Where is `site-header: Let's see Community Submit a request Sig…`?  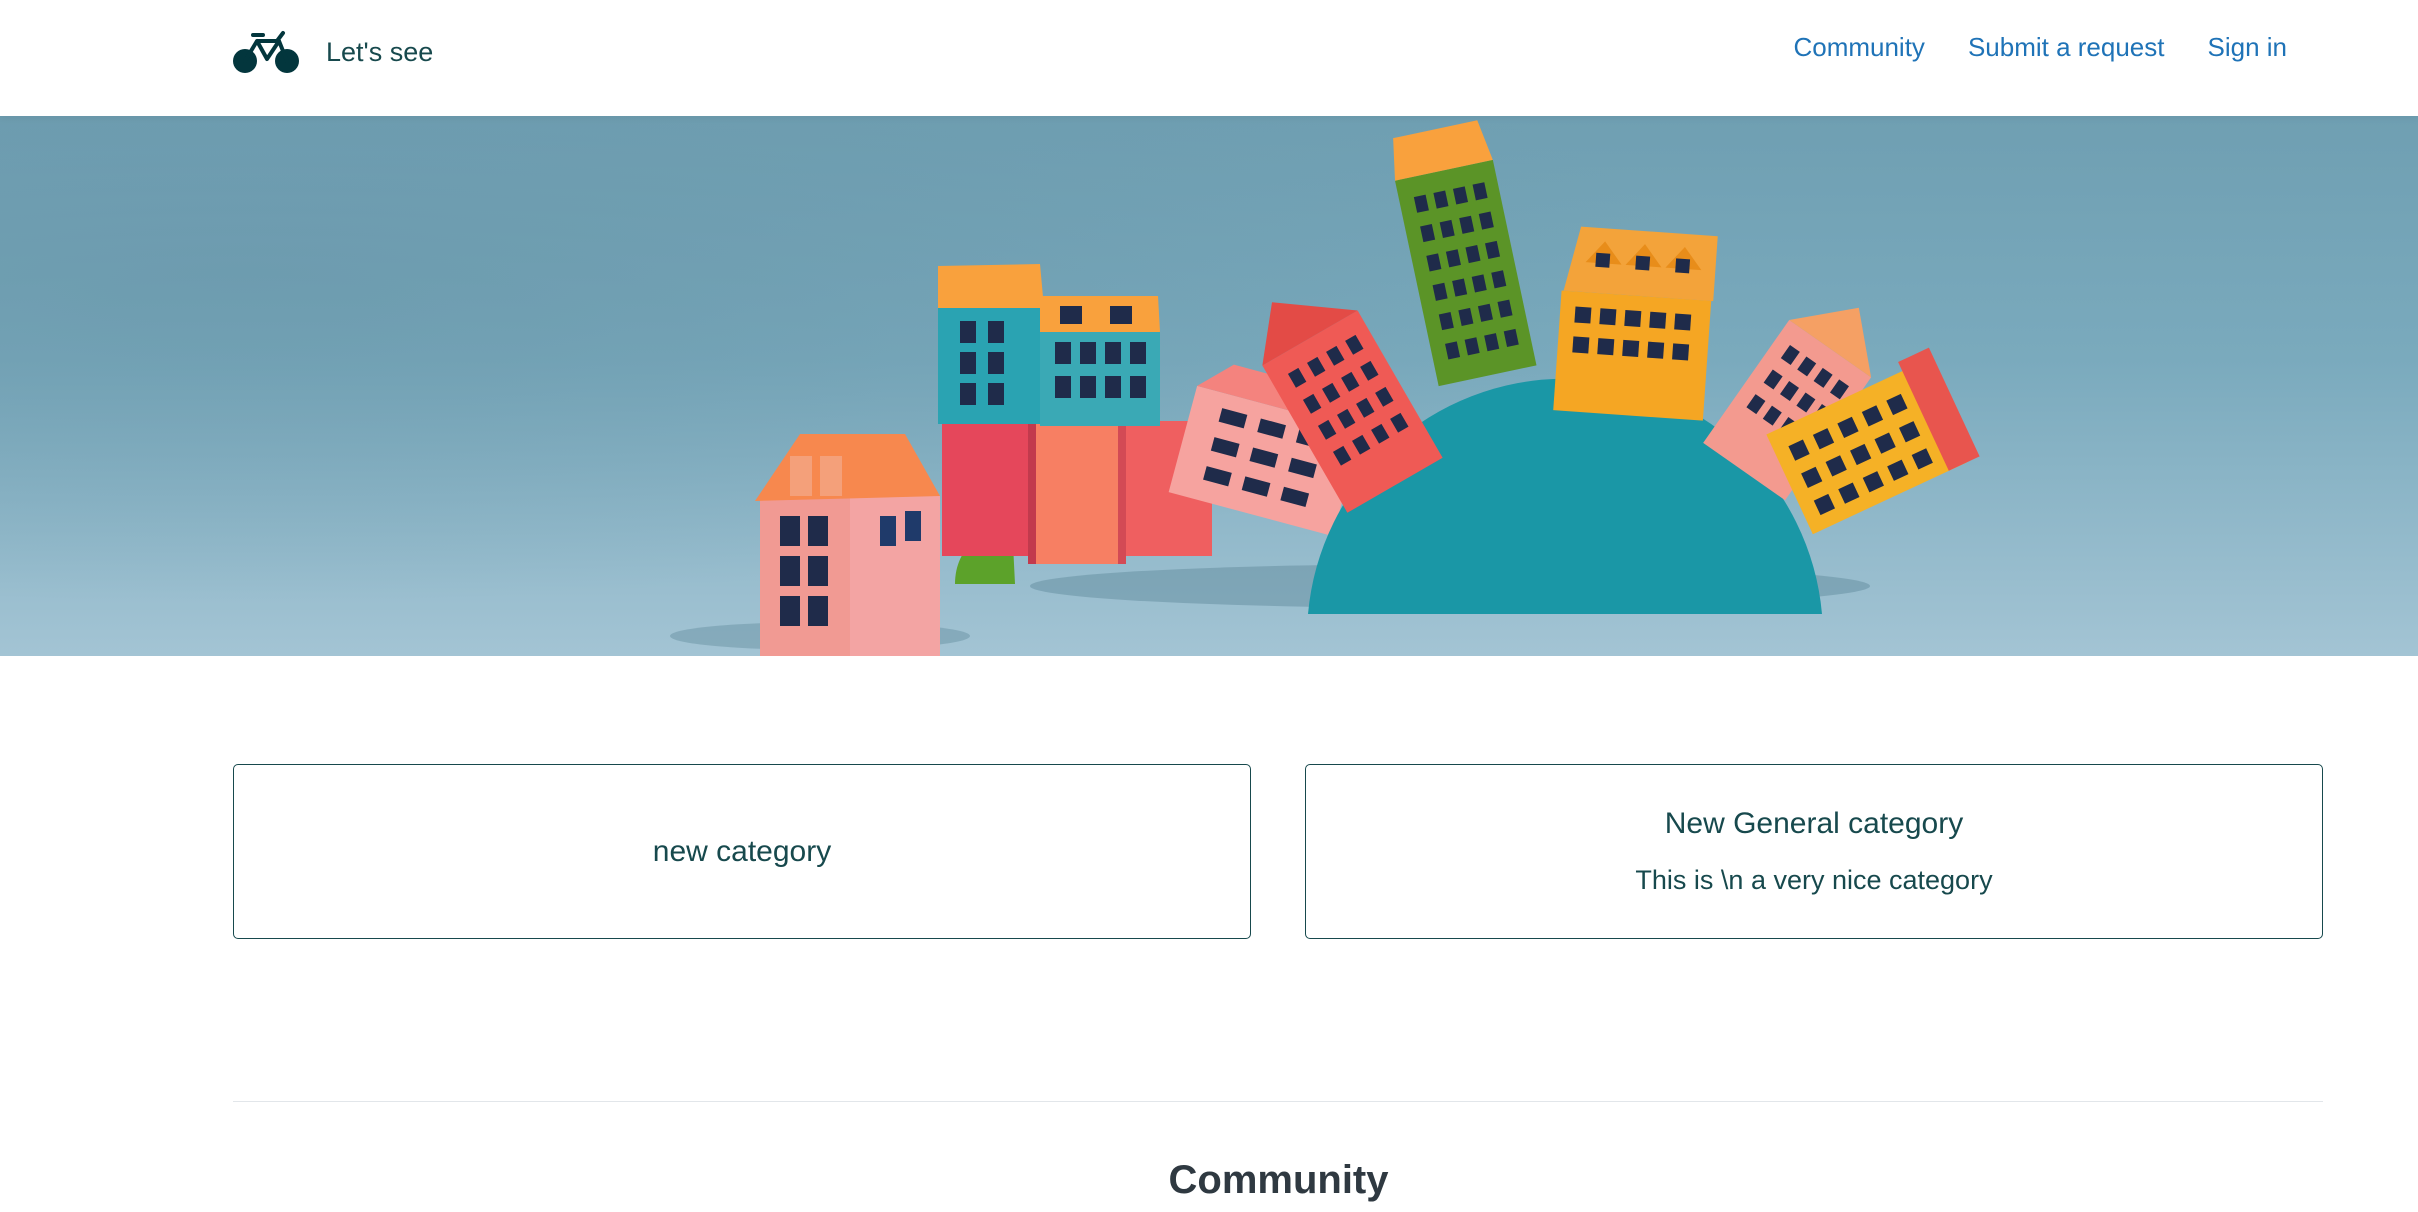
site-header: Let's see Community Submit a request Sig… is located at coordinates (1209, 58).